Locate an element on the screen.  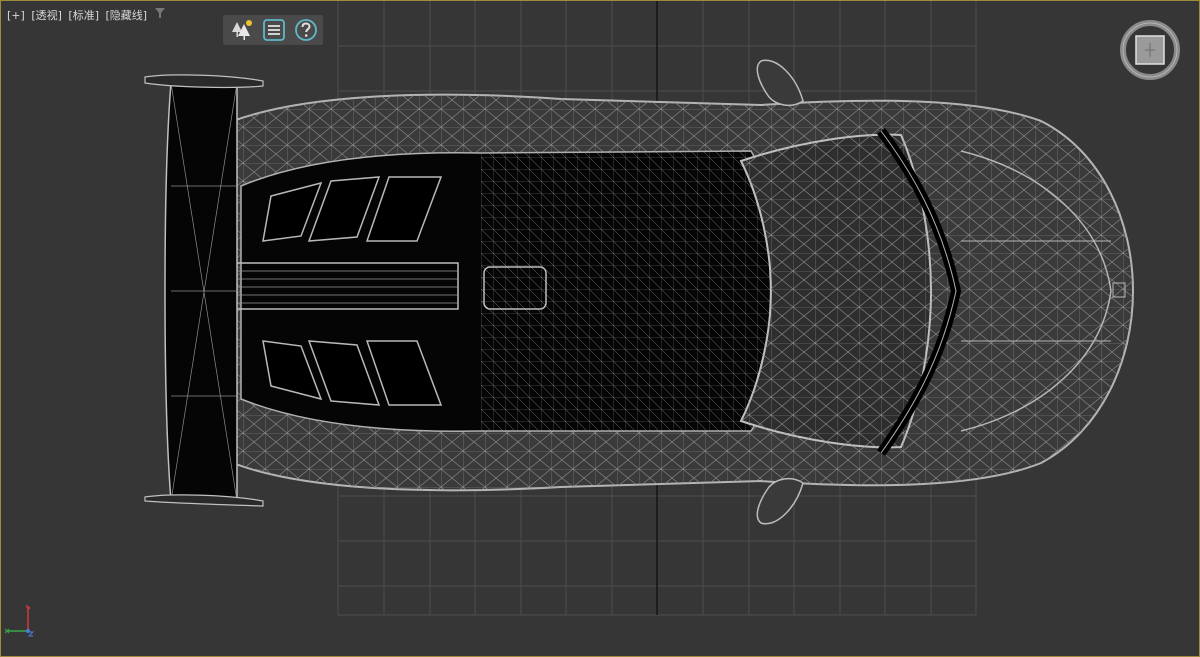
left-mirror is located at coordinates (780, 83).